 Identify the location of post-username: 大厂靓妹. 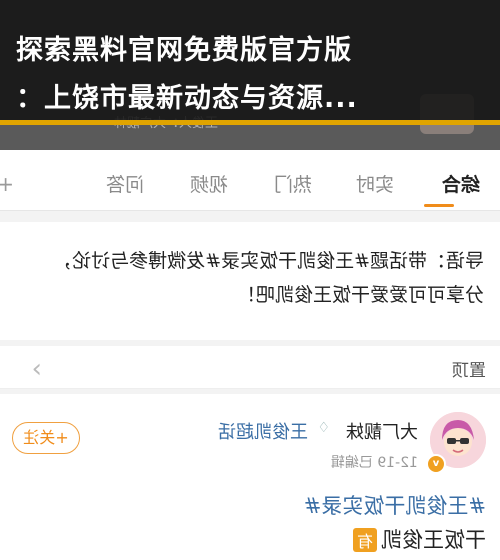
(382, 431).